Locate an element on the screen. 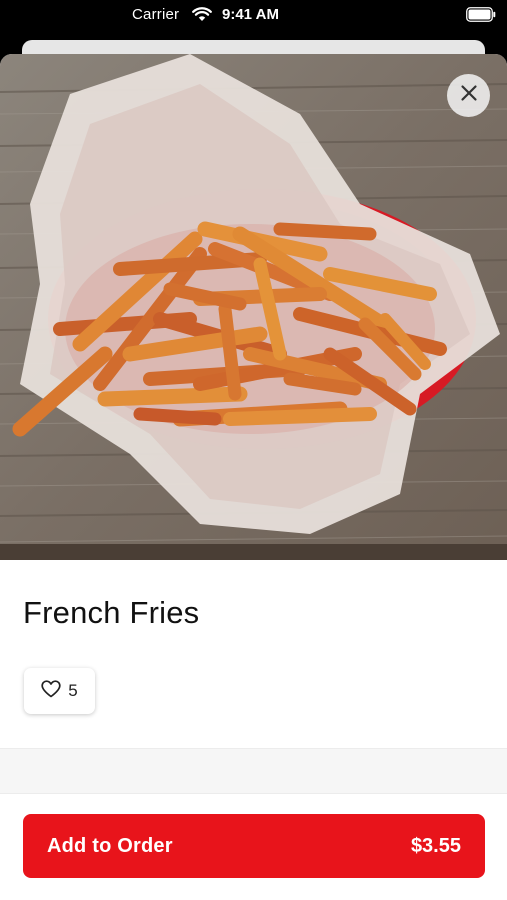 Image resolution: width=507 pixels, height=900 pixels. close-button is located at coordinates (468, 95).